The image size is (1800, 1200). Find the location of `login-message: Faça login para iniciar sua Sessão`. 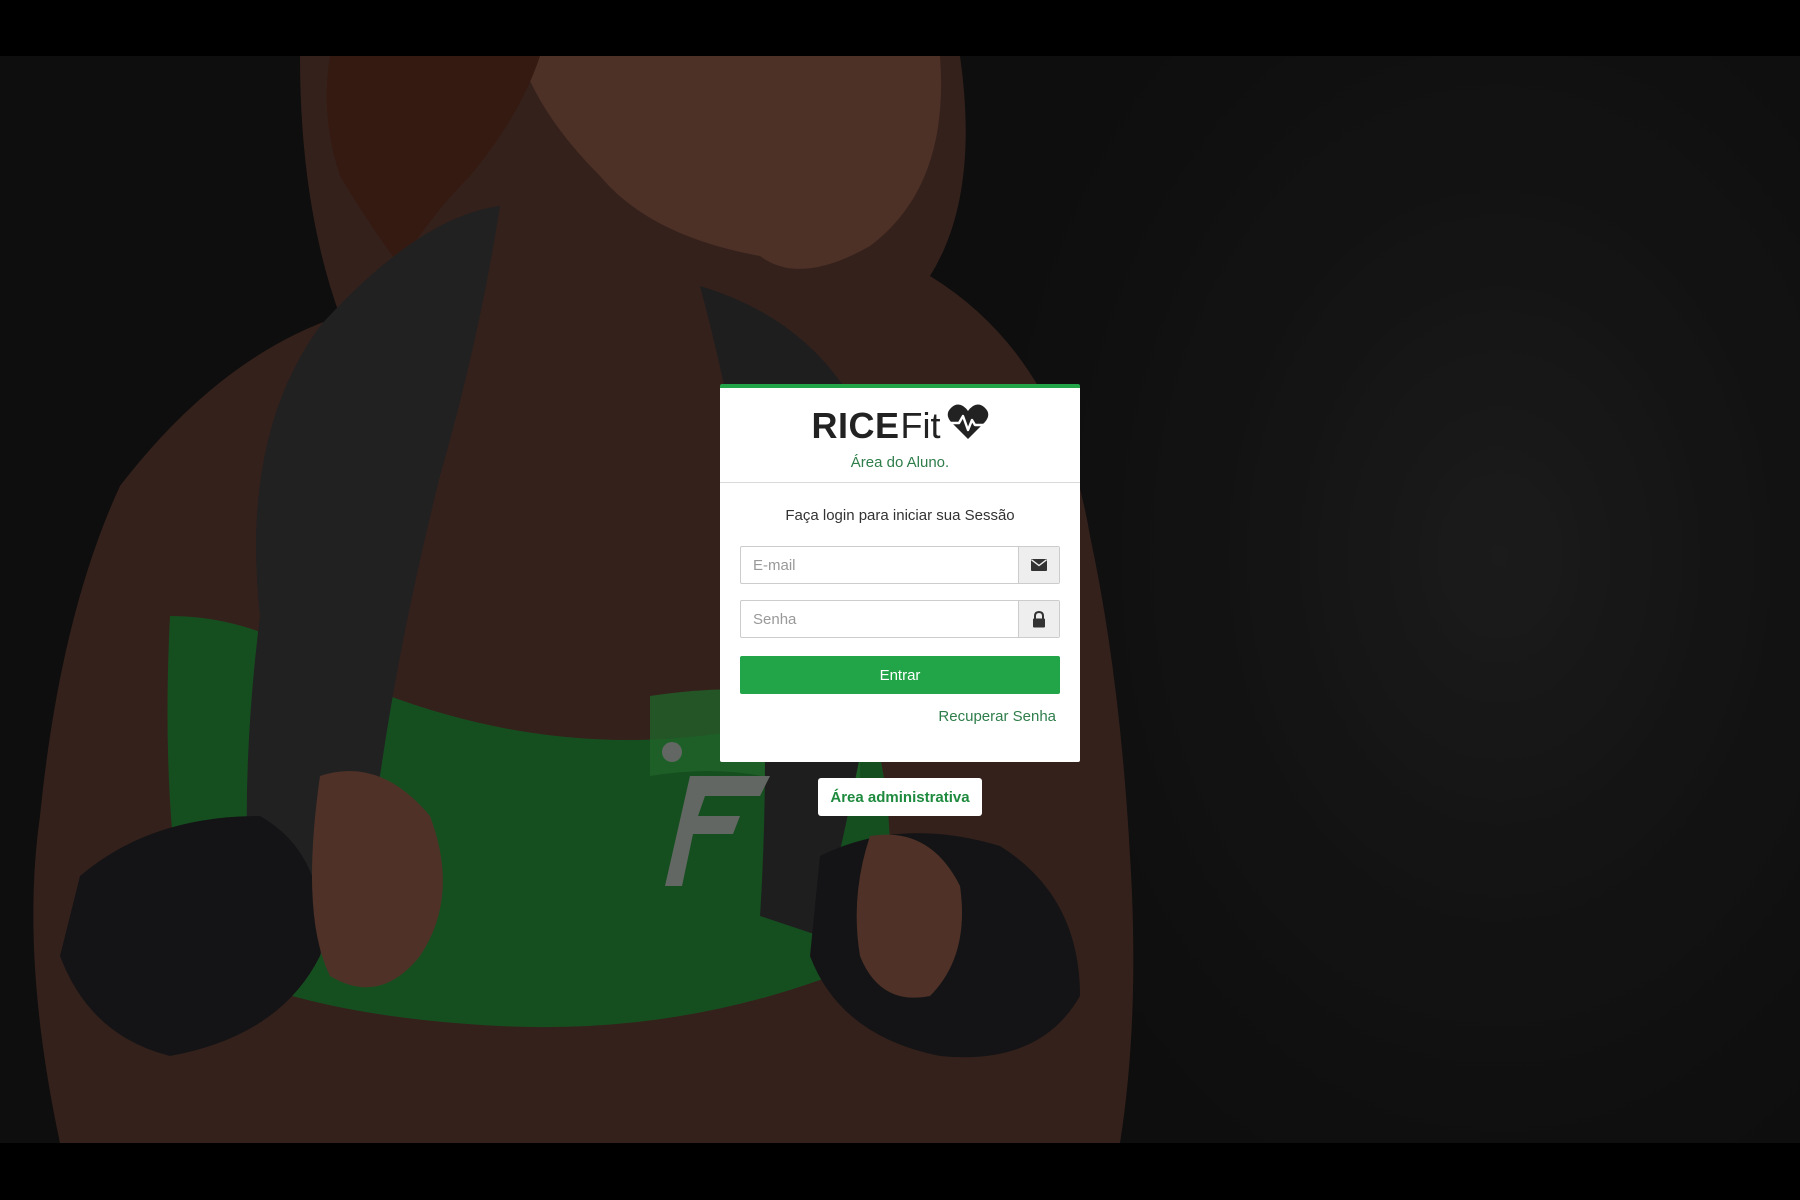

login-message: Faça login para iniciar sua Sessão is located at coordinates (900, 515).